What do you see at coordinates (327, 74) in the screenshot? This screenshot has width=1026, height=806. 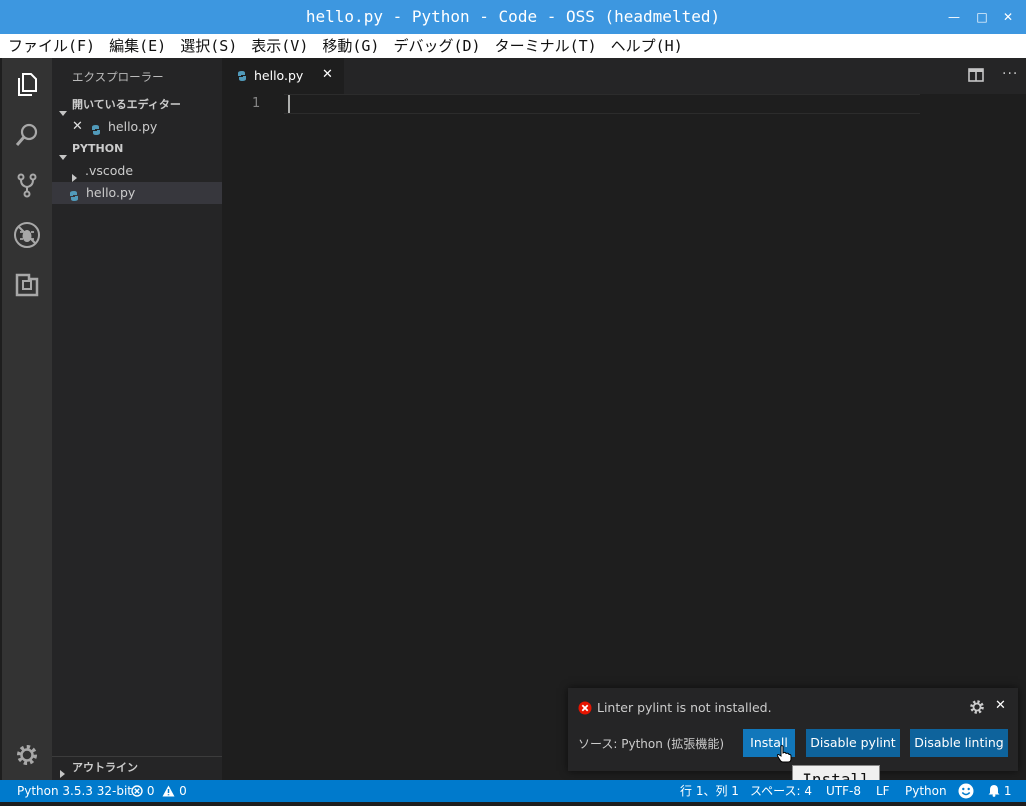 I see `close-tab-icon: ✕` at bounding box center [327, 74].